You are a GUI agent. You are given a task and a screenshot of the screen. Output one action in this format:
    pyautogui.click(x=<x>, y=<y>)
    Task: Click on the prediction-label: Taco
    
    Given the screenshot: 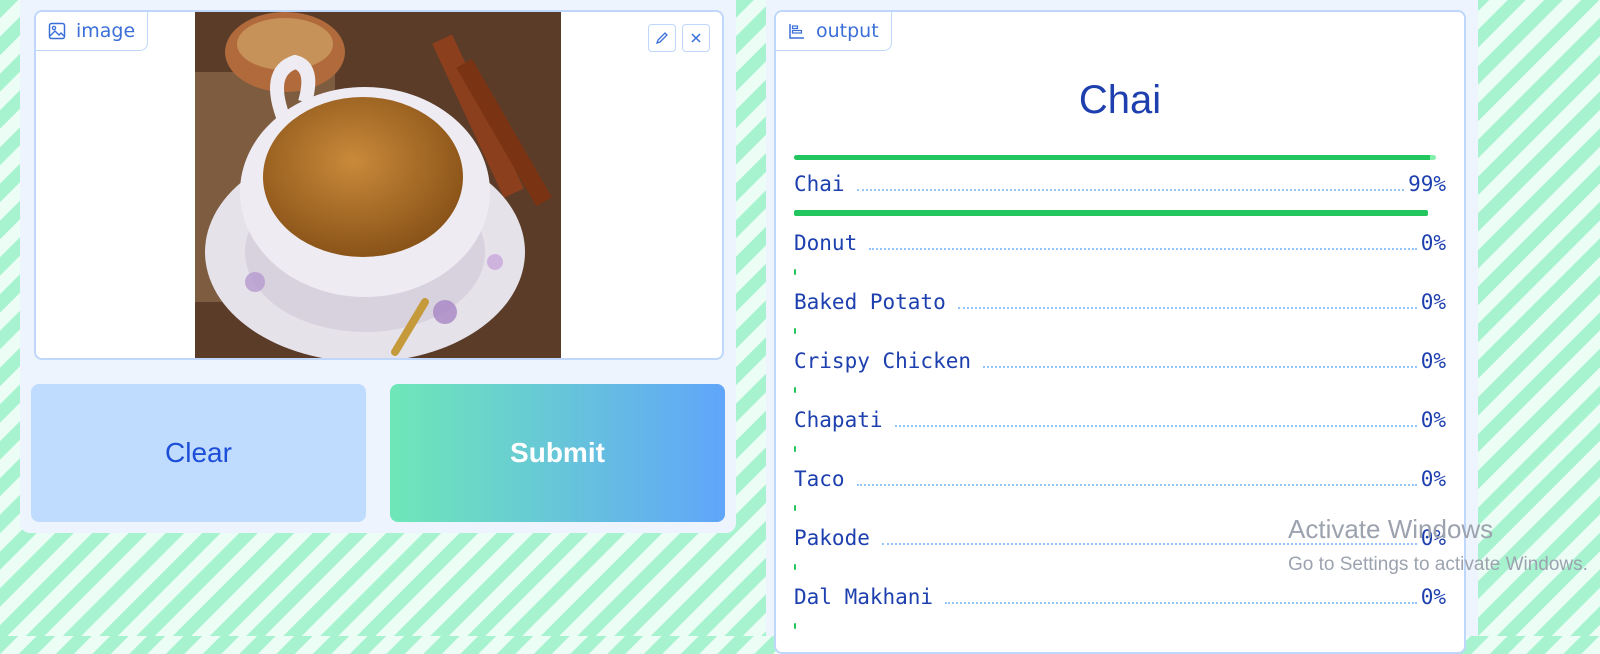 What is the action you would take?
    pyautogui.click(x=819, y=479)
    